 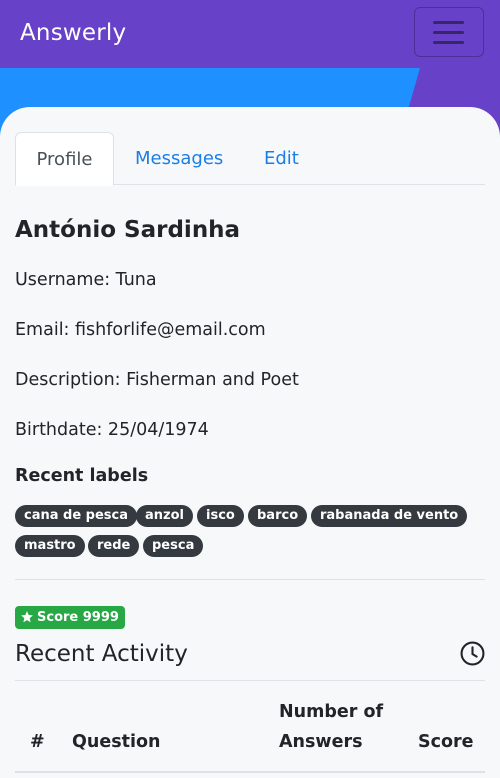 What do you see at coordinates (78, 617) in the screenshot?
I see `score-text: Score 9999` at bounding box center [78, 617].